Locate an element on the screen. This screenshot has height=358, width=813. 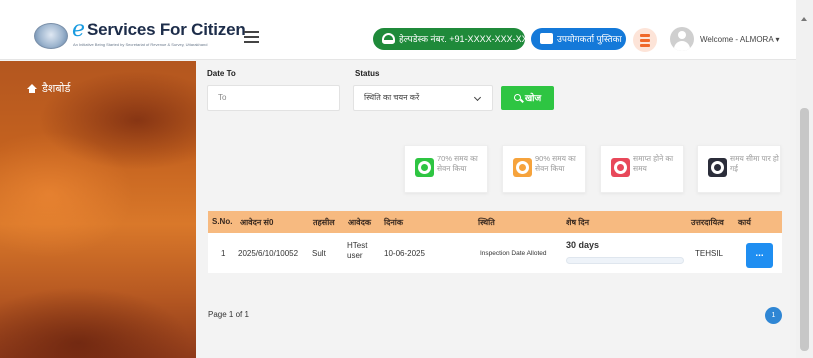
welcome-user-menu: Welcome - ALMORA ▾ is located at coordinates (739, 39).